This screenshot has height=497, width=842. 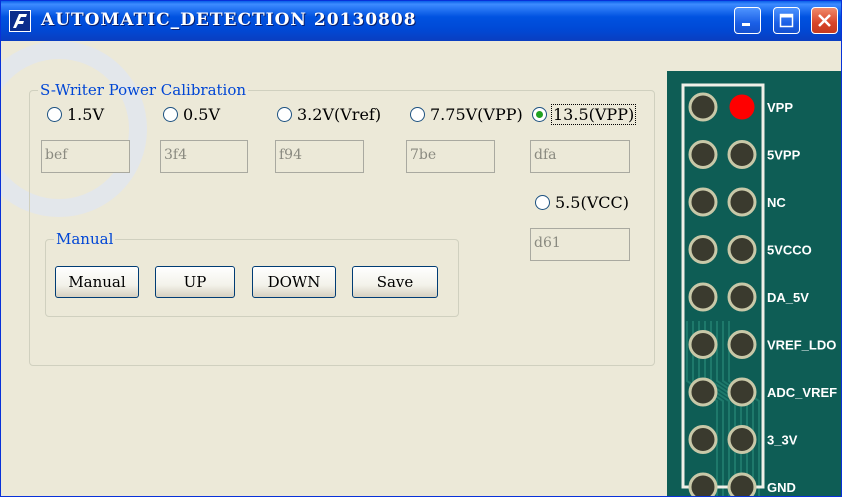 What do you see at coordinates (195, 282) in the screenshot?
I see `up-button: UP` at bounding box center [195, 282].